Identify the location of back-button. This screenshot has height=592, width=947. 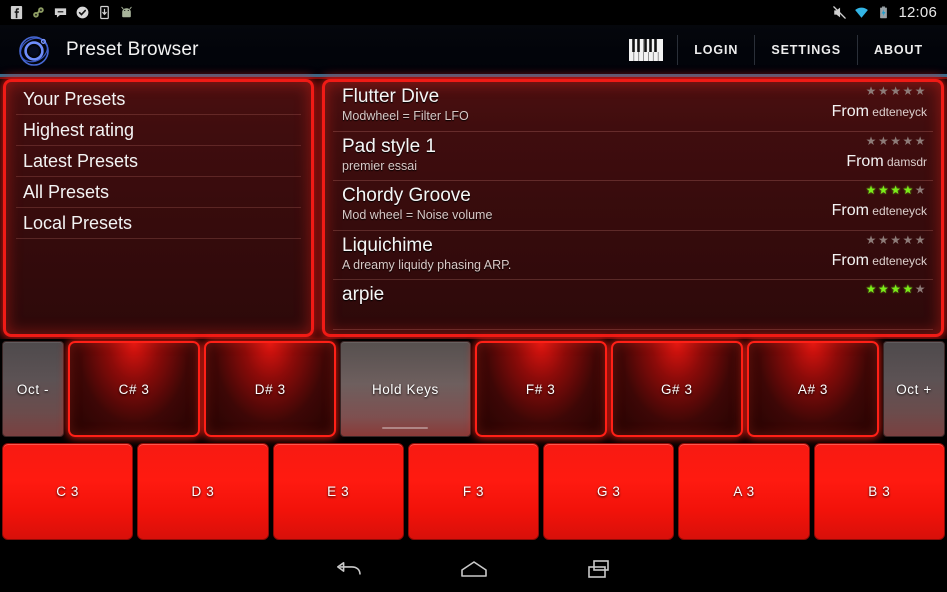
(348, 569).